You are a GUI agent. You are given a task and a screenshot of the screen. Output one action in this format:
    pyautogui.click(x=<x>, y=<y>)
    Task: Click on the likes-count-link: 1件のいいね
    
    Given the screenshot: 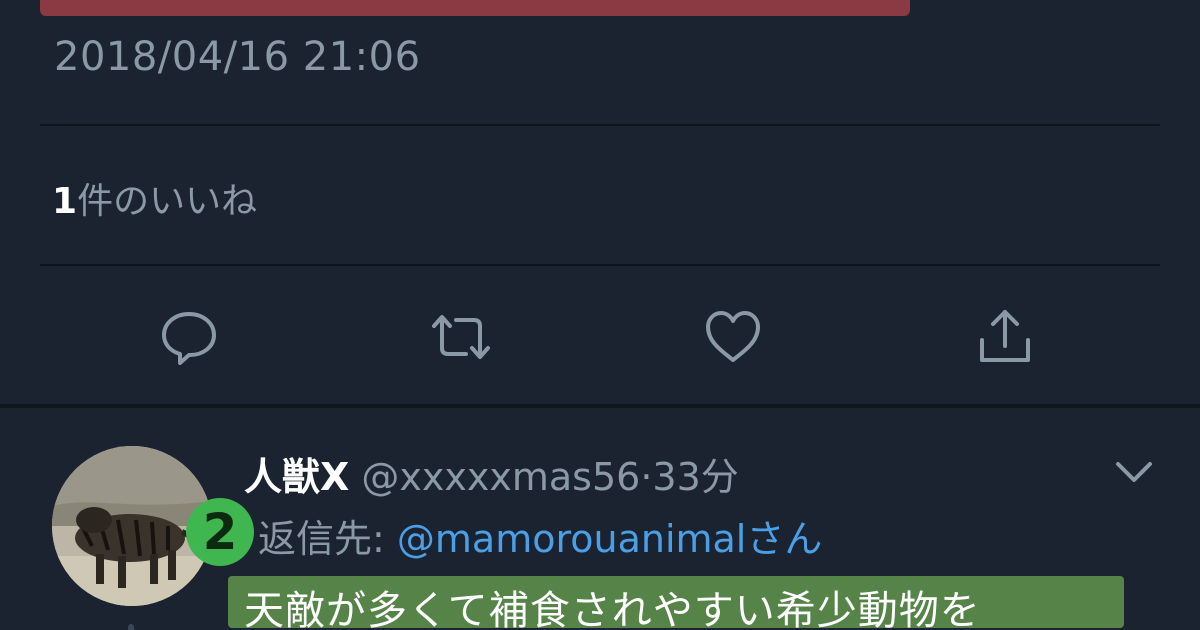 What is the action you would take?
    pyautogui.click(x=154, y=198)
    